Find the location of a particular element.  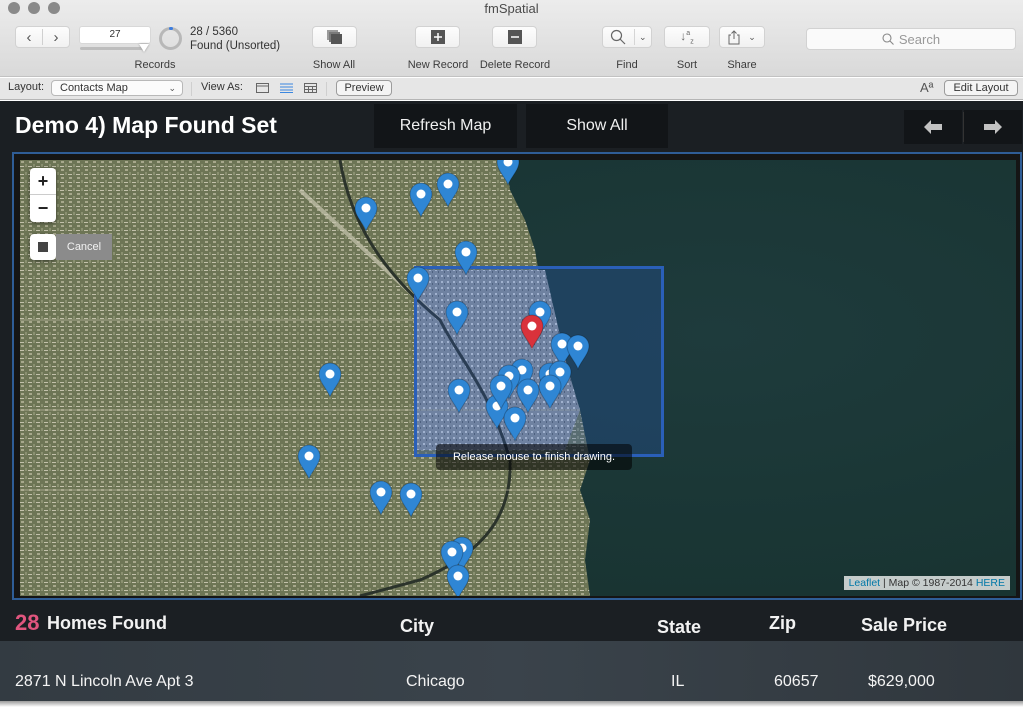

results-header: 28 Homes Found City State Zip Sale Price is located at coordinates (511, 622).